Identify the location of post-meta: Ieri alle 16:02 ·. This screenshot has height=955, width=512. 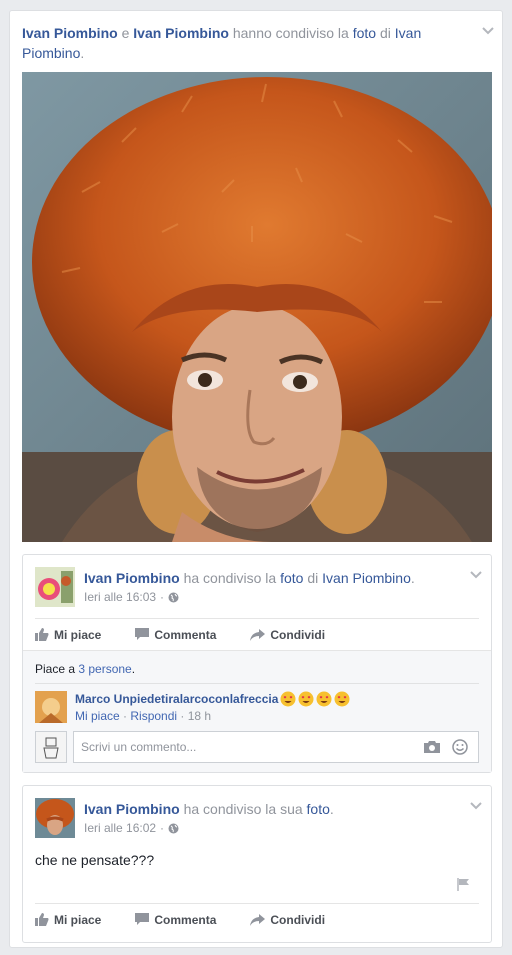
(131, 828).